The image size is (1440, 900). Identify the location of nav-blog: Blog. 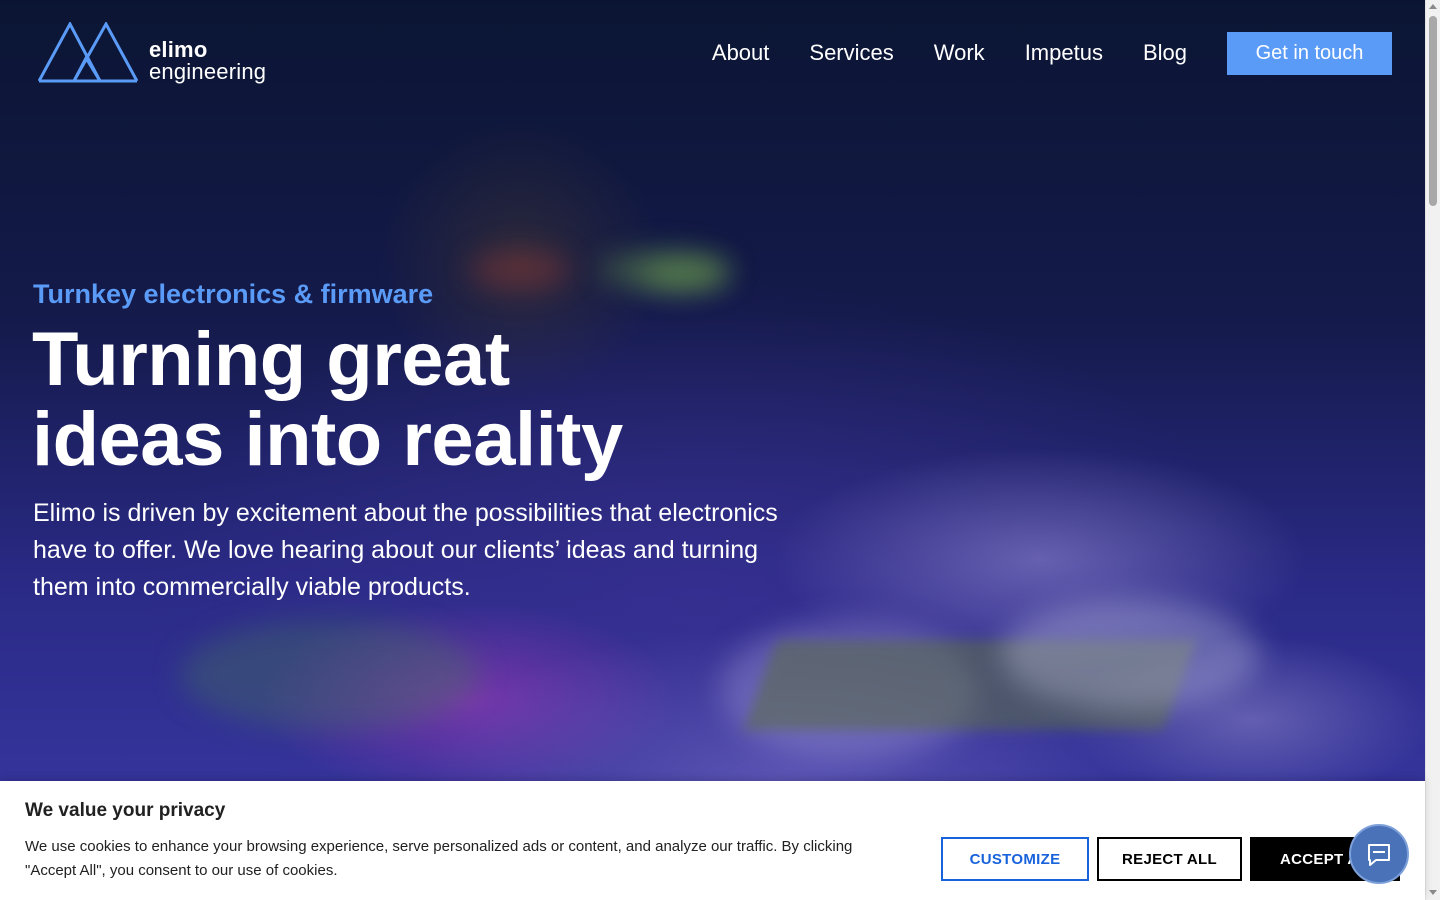
(1165, 53).